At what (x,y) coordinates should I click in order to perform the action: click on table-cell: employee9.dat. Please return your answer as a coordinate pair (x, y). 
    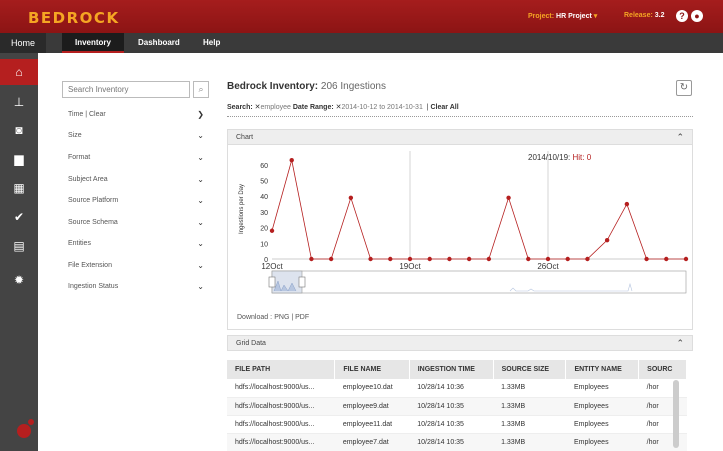
    Looking at the image, I should click on (372, 406).